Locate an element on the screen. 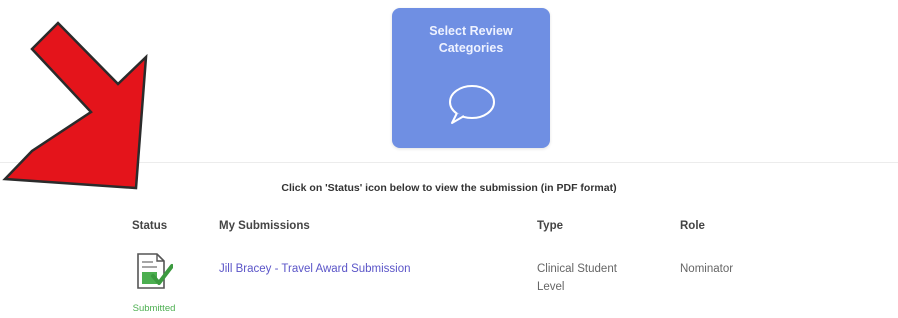 The image size is (898, 318). submission-role: Nominator is located at coordinates (707, 269).